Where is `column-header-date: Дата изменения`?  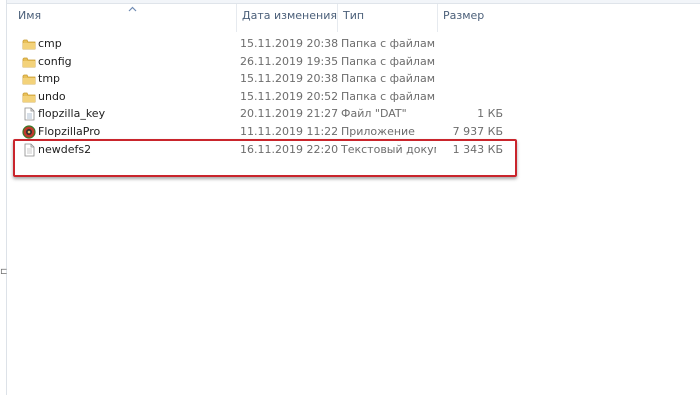
column-header-date: Дата изменения is located at coordinates (286, 18).